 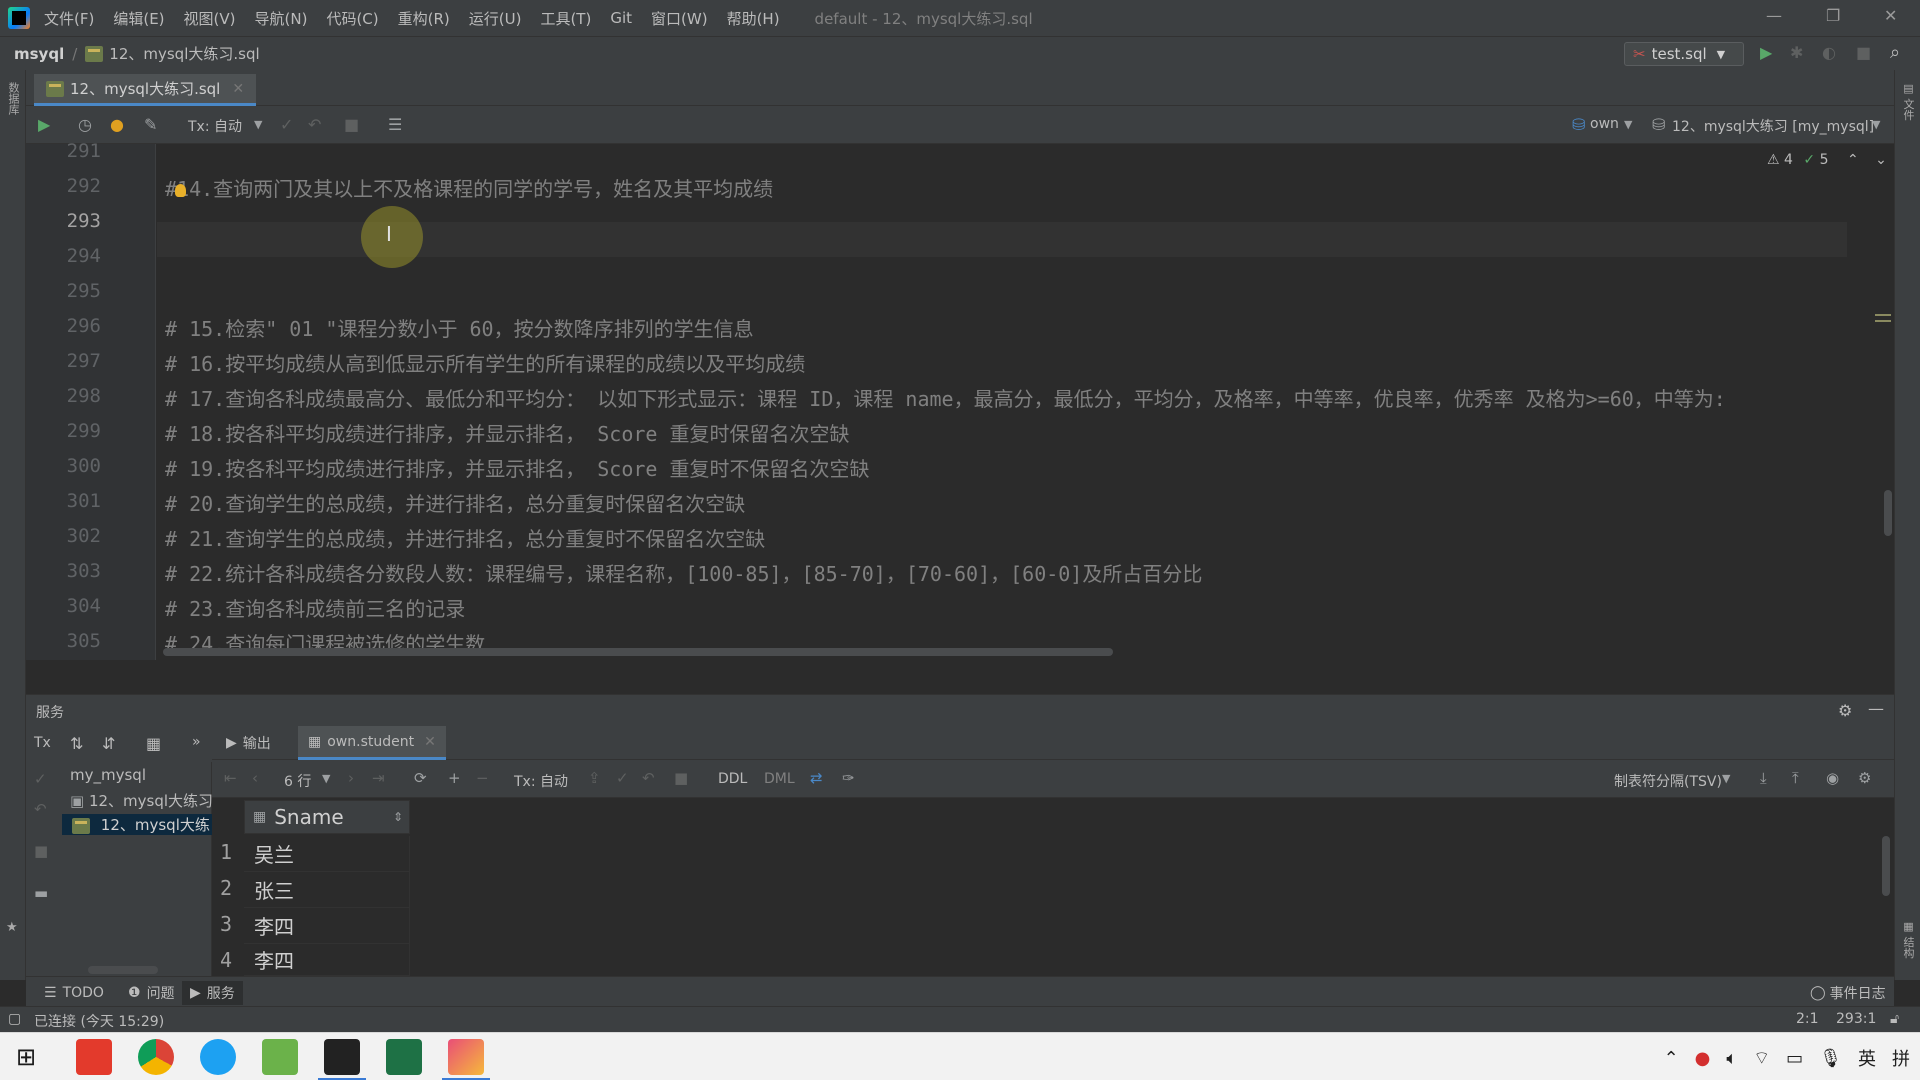 I want to click on keyboard-layout-indicator: 拼, so click(x=1901, y=1058).